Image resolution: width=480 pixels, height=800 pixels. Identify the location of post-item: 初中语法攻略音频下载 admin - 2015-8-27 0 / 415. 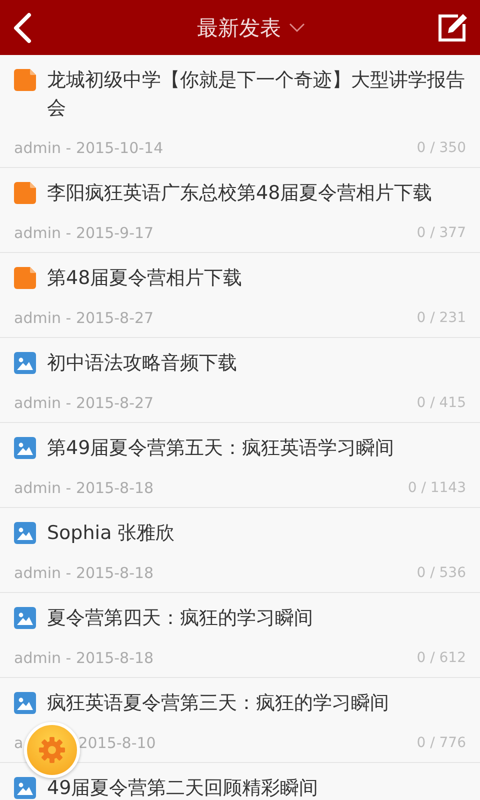
(240, 380).